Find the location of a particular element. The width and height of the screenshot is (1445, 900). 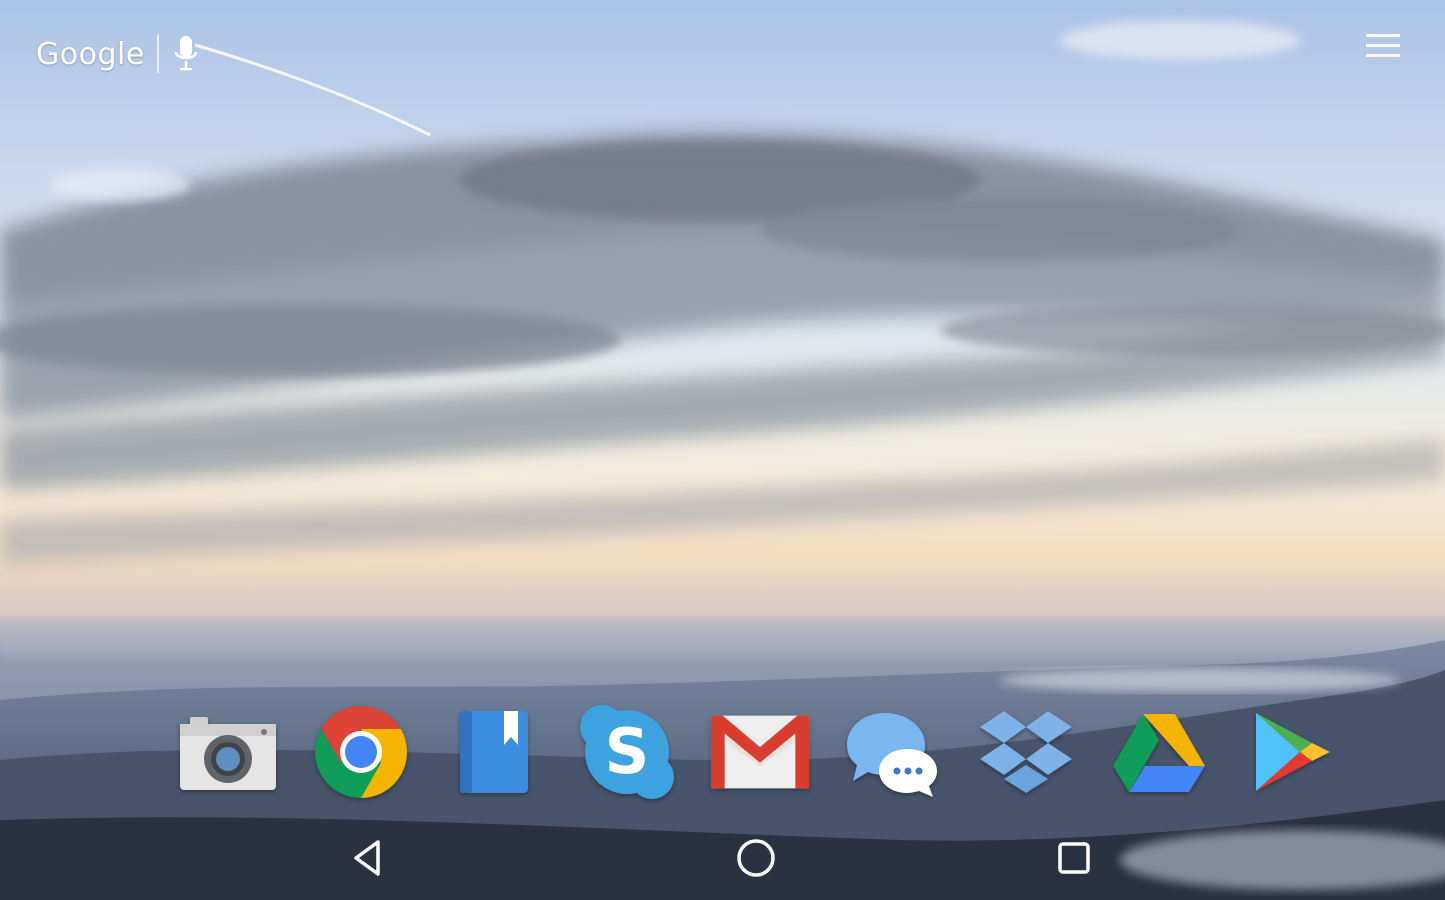

messenger-app is located at coordinates (893, 752).